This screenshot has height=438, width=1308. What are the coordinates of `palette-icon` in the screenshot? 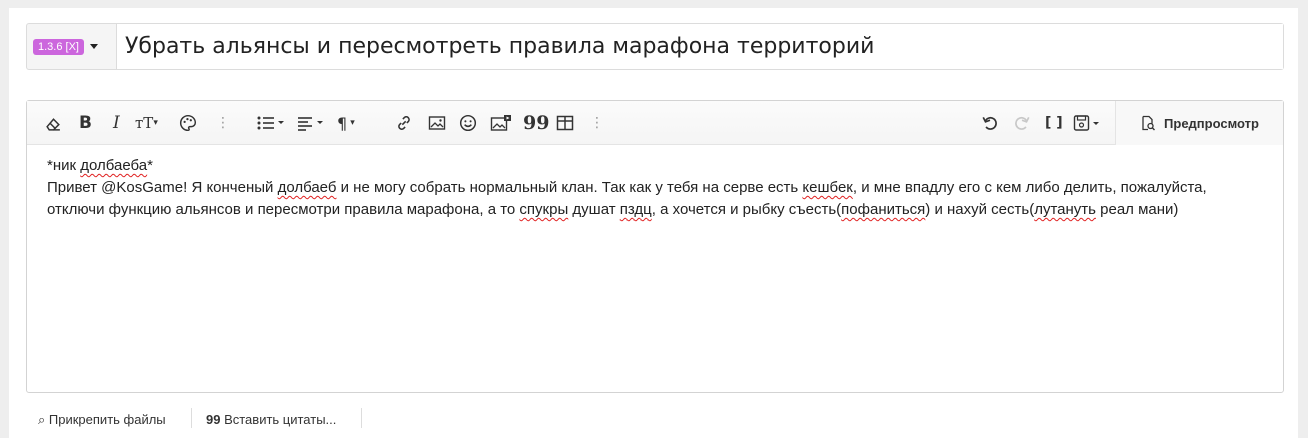 It's located at (188, 123).